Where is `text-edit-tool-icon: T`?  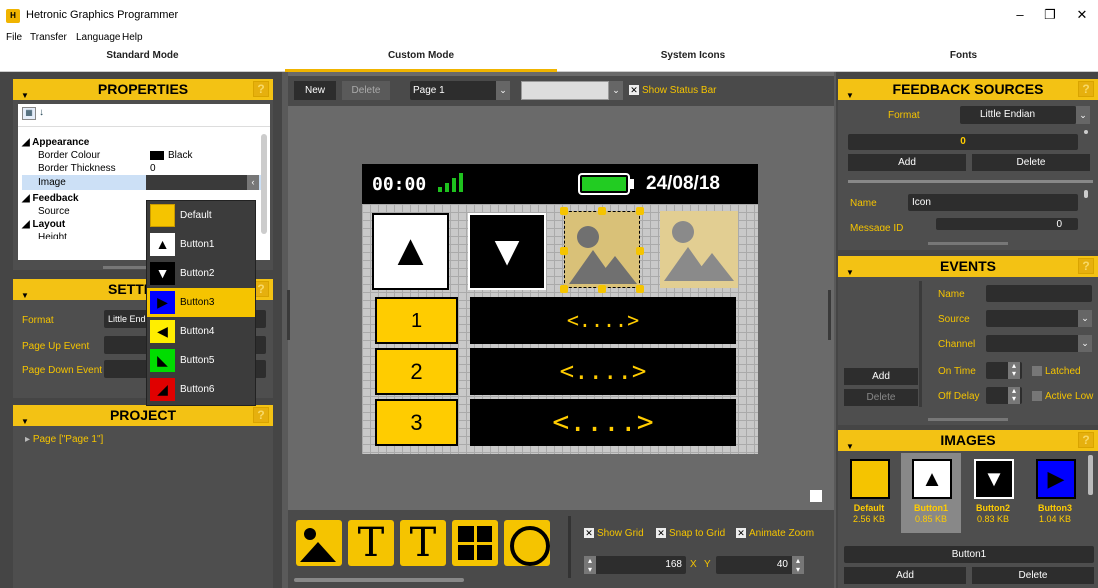 text-edit-tool-icon: T is located at coordinates (423, 543).